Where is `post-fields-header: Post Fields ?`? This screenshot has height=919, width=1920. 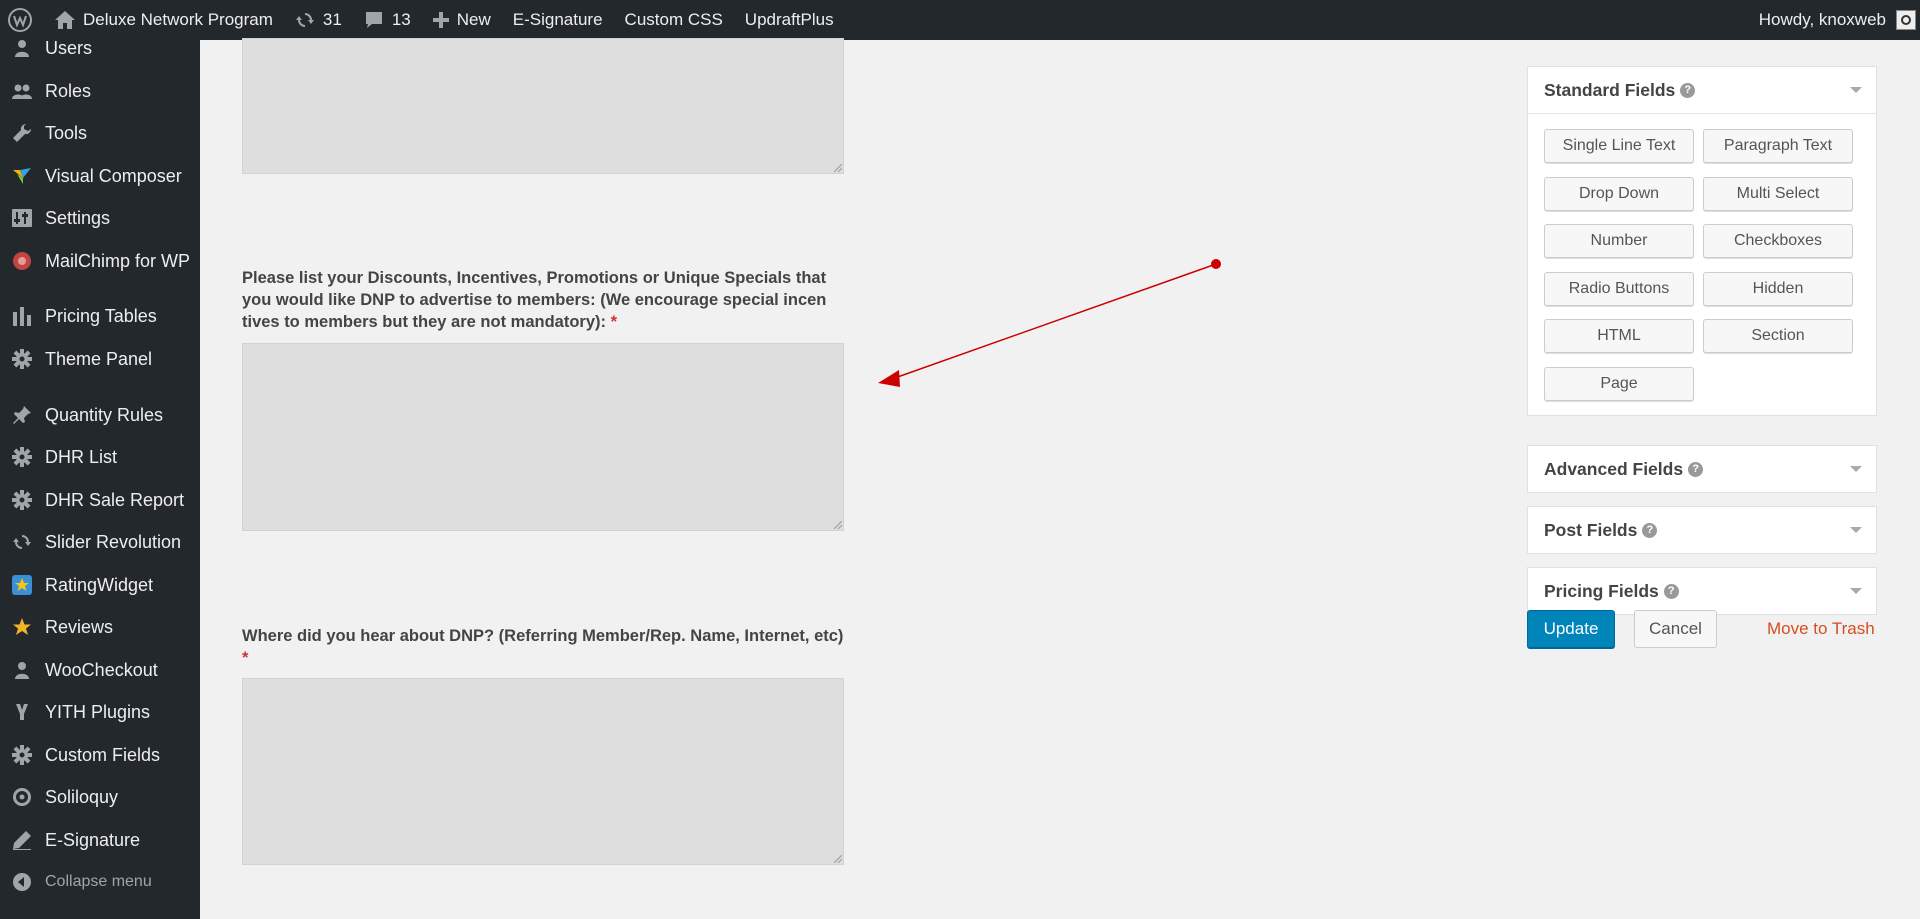 post-fields-header: Post Fields ? is located at coordinates (1702, 530).